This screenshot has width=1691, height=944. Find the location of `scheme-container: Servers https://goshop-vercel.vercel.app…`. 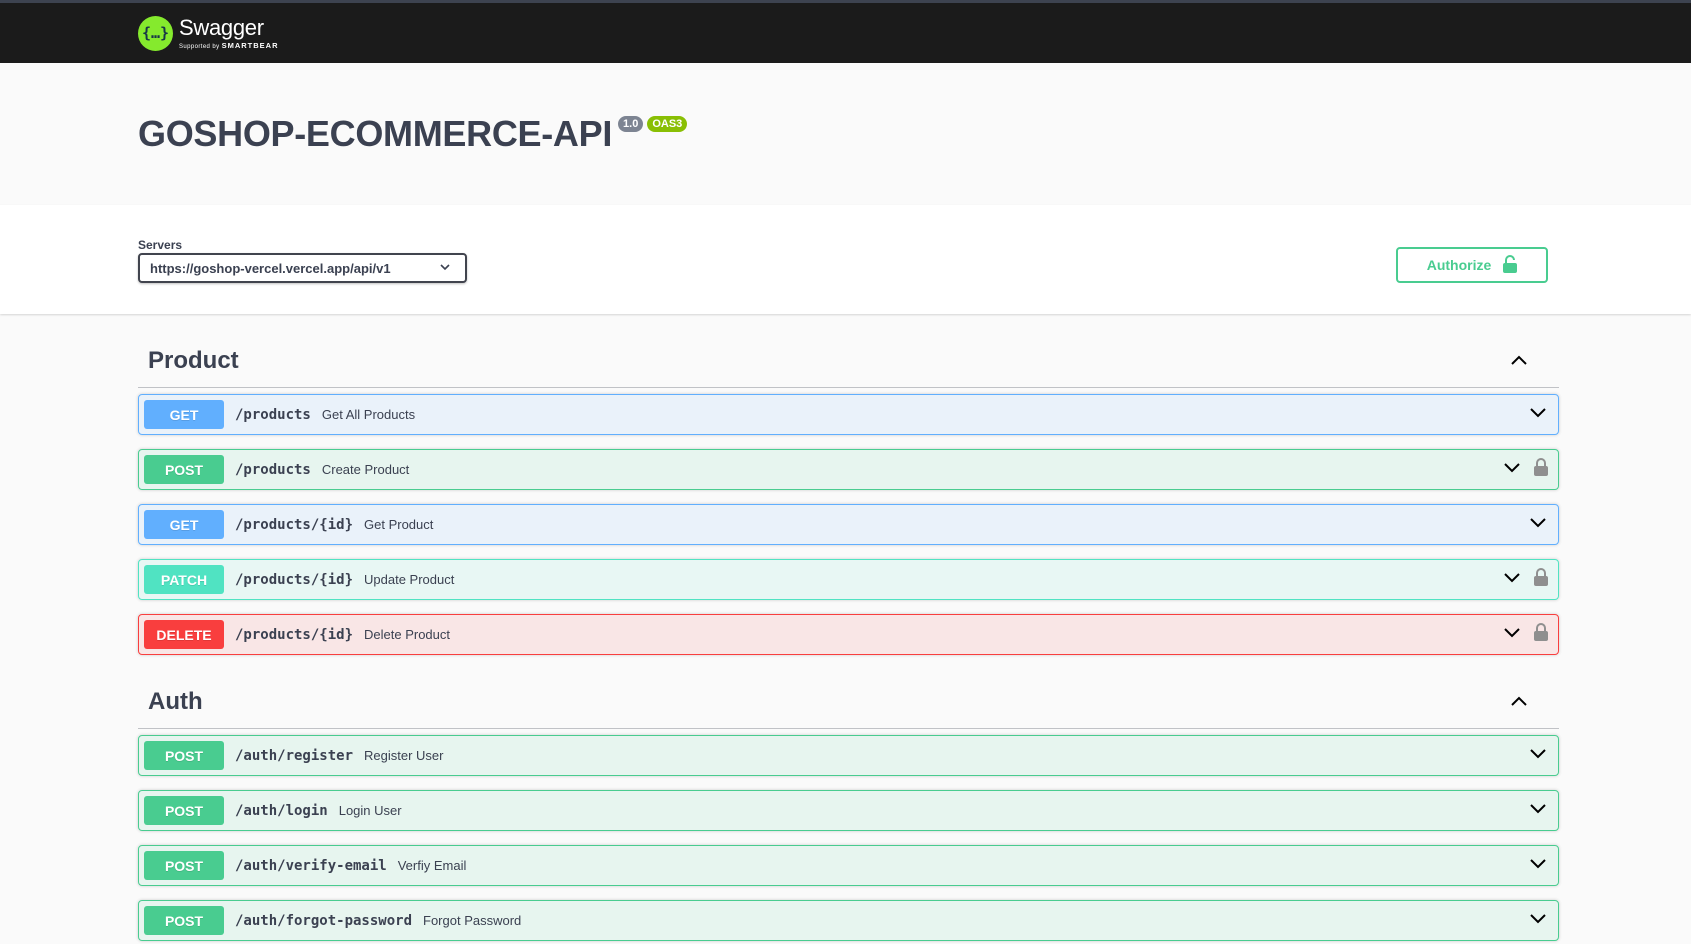

scheme-container: Servers https://goshop-vercel.vercel.app… is located at coordinates (845, 259).